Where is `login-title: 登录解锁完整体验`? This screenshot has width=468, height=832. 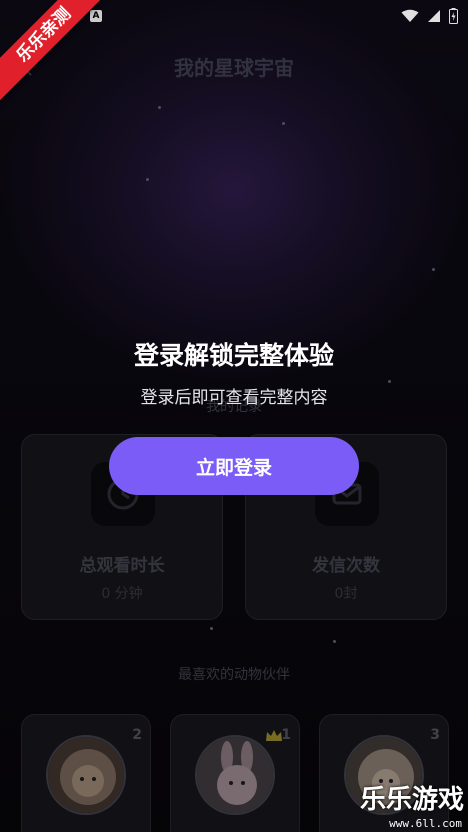
login-title: 登录解锁完整体验 is located at coordinates (233, 355).